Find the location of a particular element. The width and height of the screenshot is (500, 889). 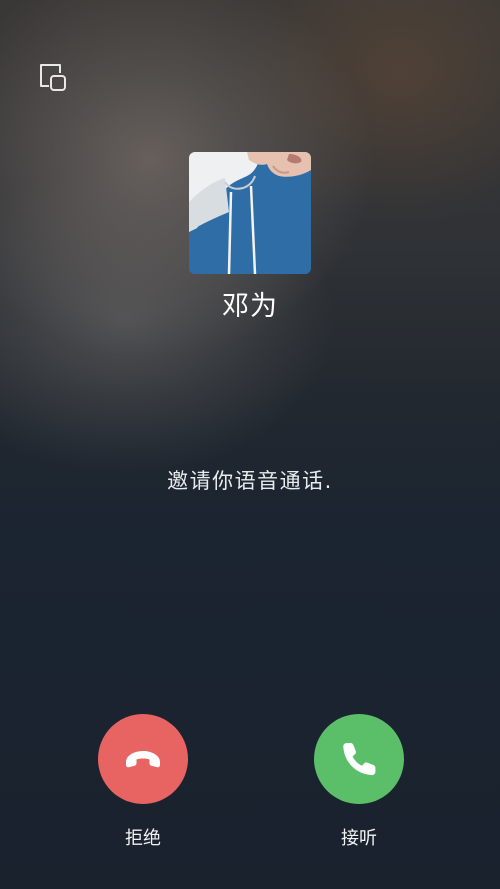

minimize-window-icon is located at coordinates (53, 77).